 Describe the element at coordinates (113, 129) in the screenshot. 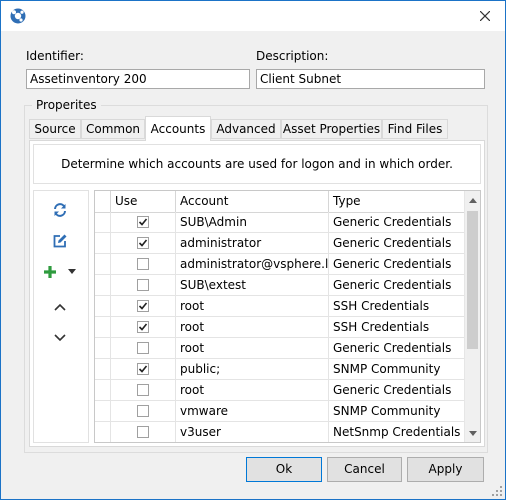

I see `tab-common: Common` at that location.